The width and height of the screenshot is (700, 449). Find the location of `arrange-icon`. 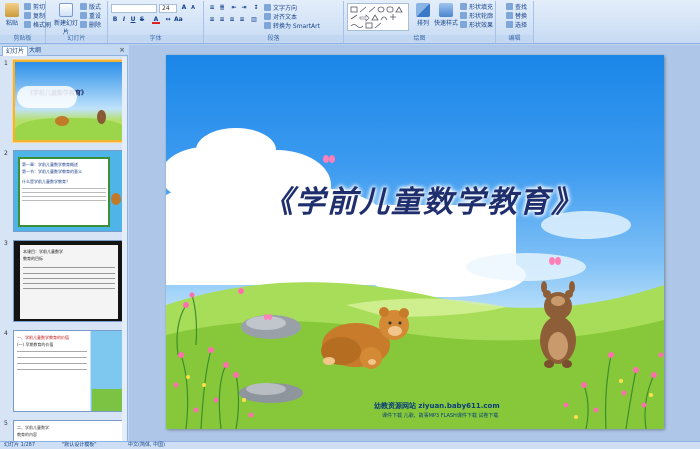

arrange-icon is located at coordinates (423, 10).